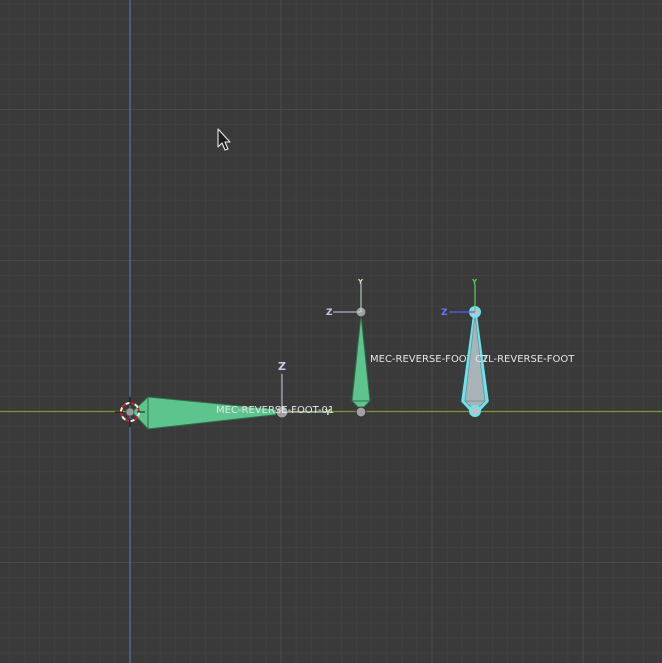 This screenshot has width=662, height=663. Describe the element at coordinates (282, 366) in the screenshot. I see `axis-gizmo-up-label: Z` at that location.